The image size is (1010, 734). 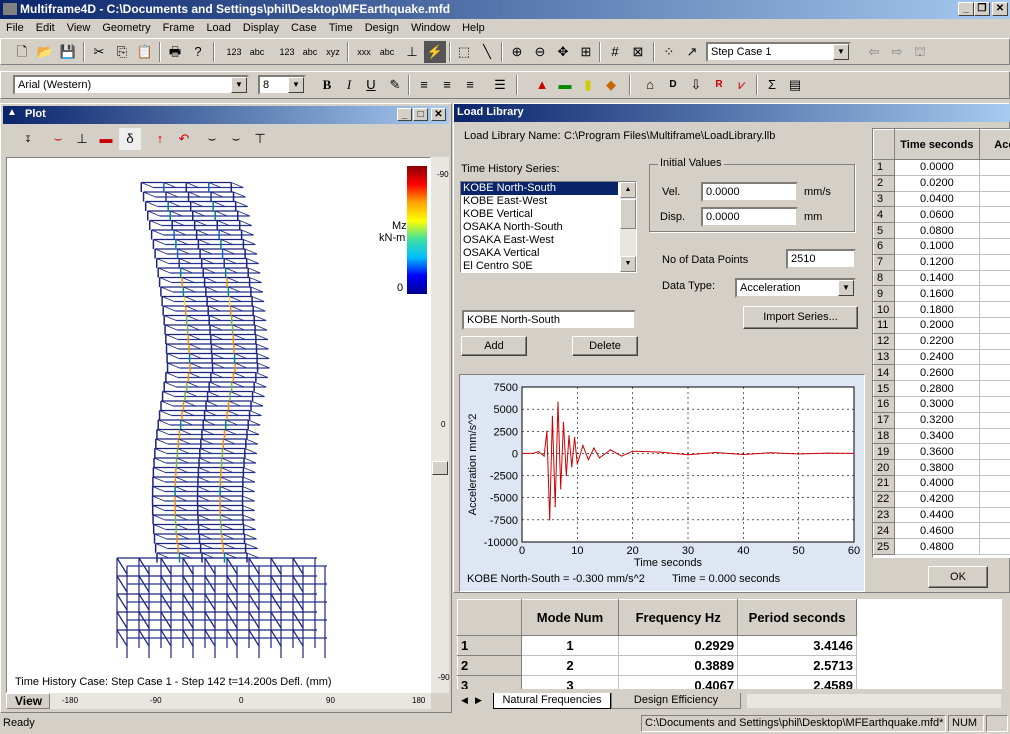 What do you see at coordinates (937, 325) in the screenshot?
I see `time-cell: 0.2000` at bounding box center [937, 325].